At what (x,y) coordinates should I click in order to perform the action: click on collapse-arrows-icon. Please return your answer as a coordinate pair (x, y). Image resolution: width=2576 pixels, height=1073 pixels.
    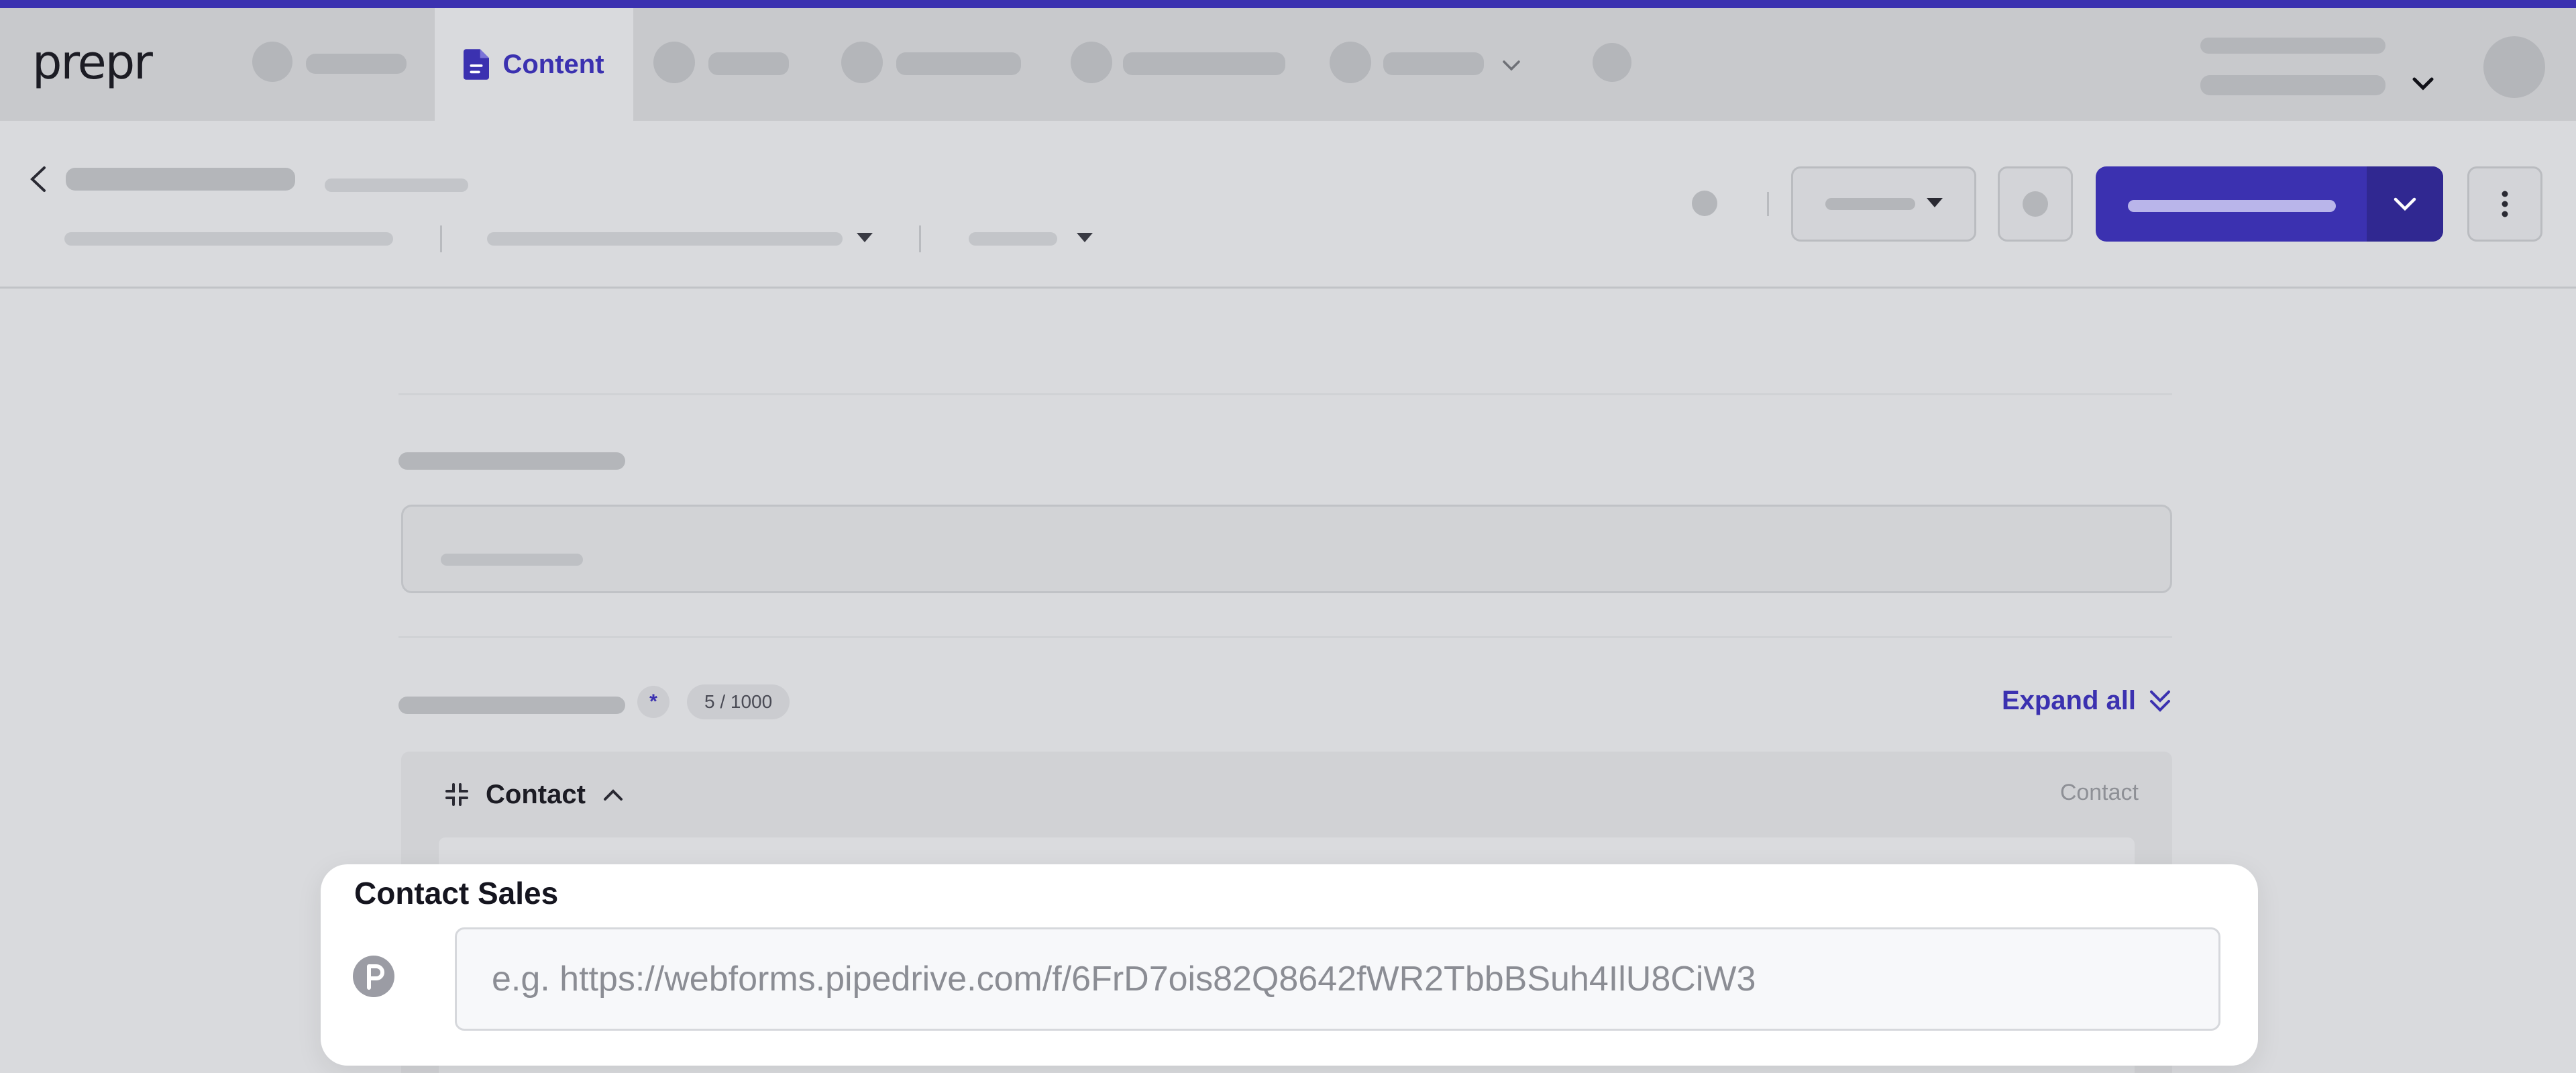
    Looking at the image, I should click on (457, 794).